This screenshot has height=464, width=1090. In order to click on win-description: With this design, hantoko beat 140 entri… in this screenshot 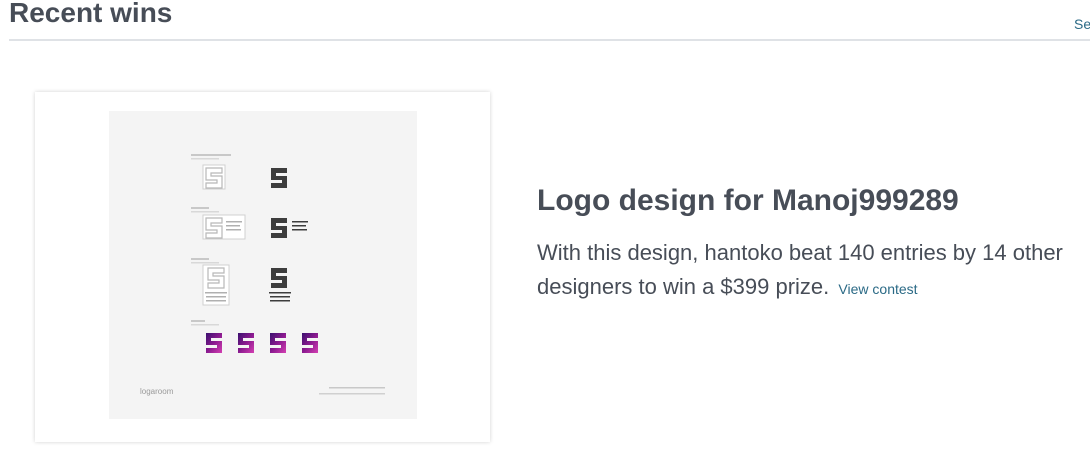, I will do `click(813, 271)`.